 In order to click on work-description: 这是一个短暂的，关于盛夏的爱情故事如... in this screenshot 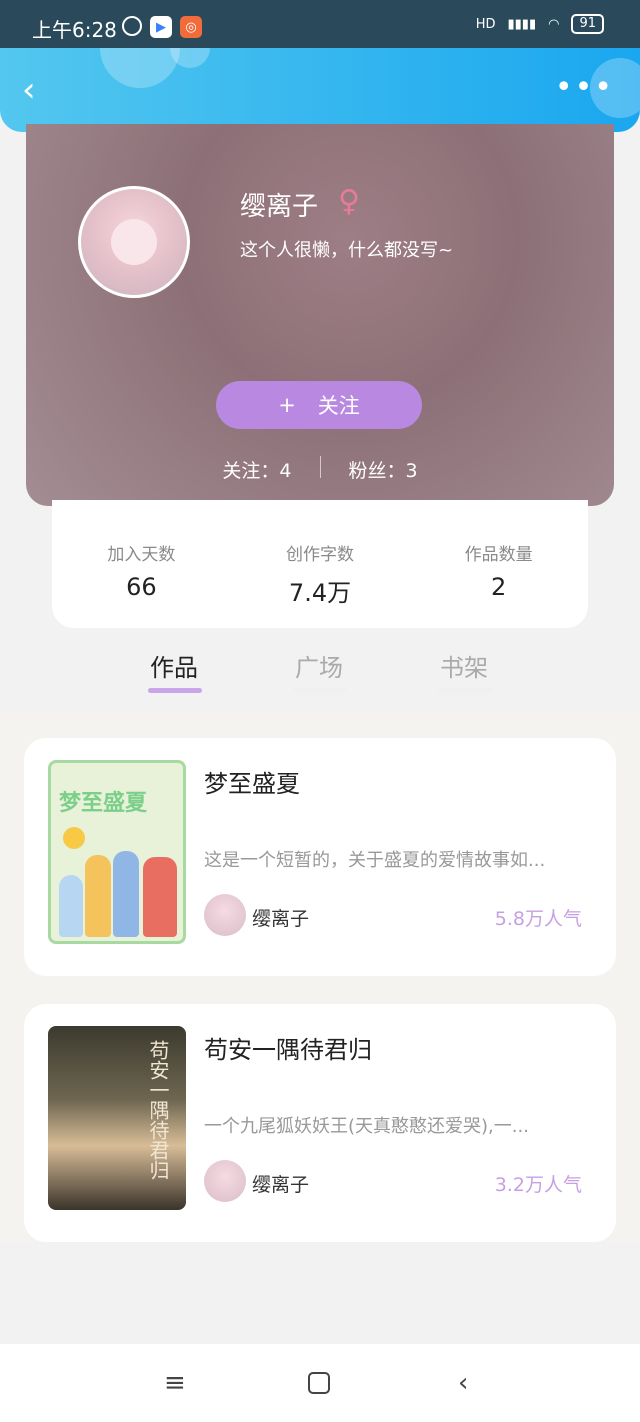, I will do `click(375, 860)`.